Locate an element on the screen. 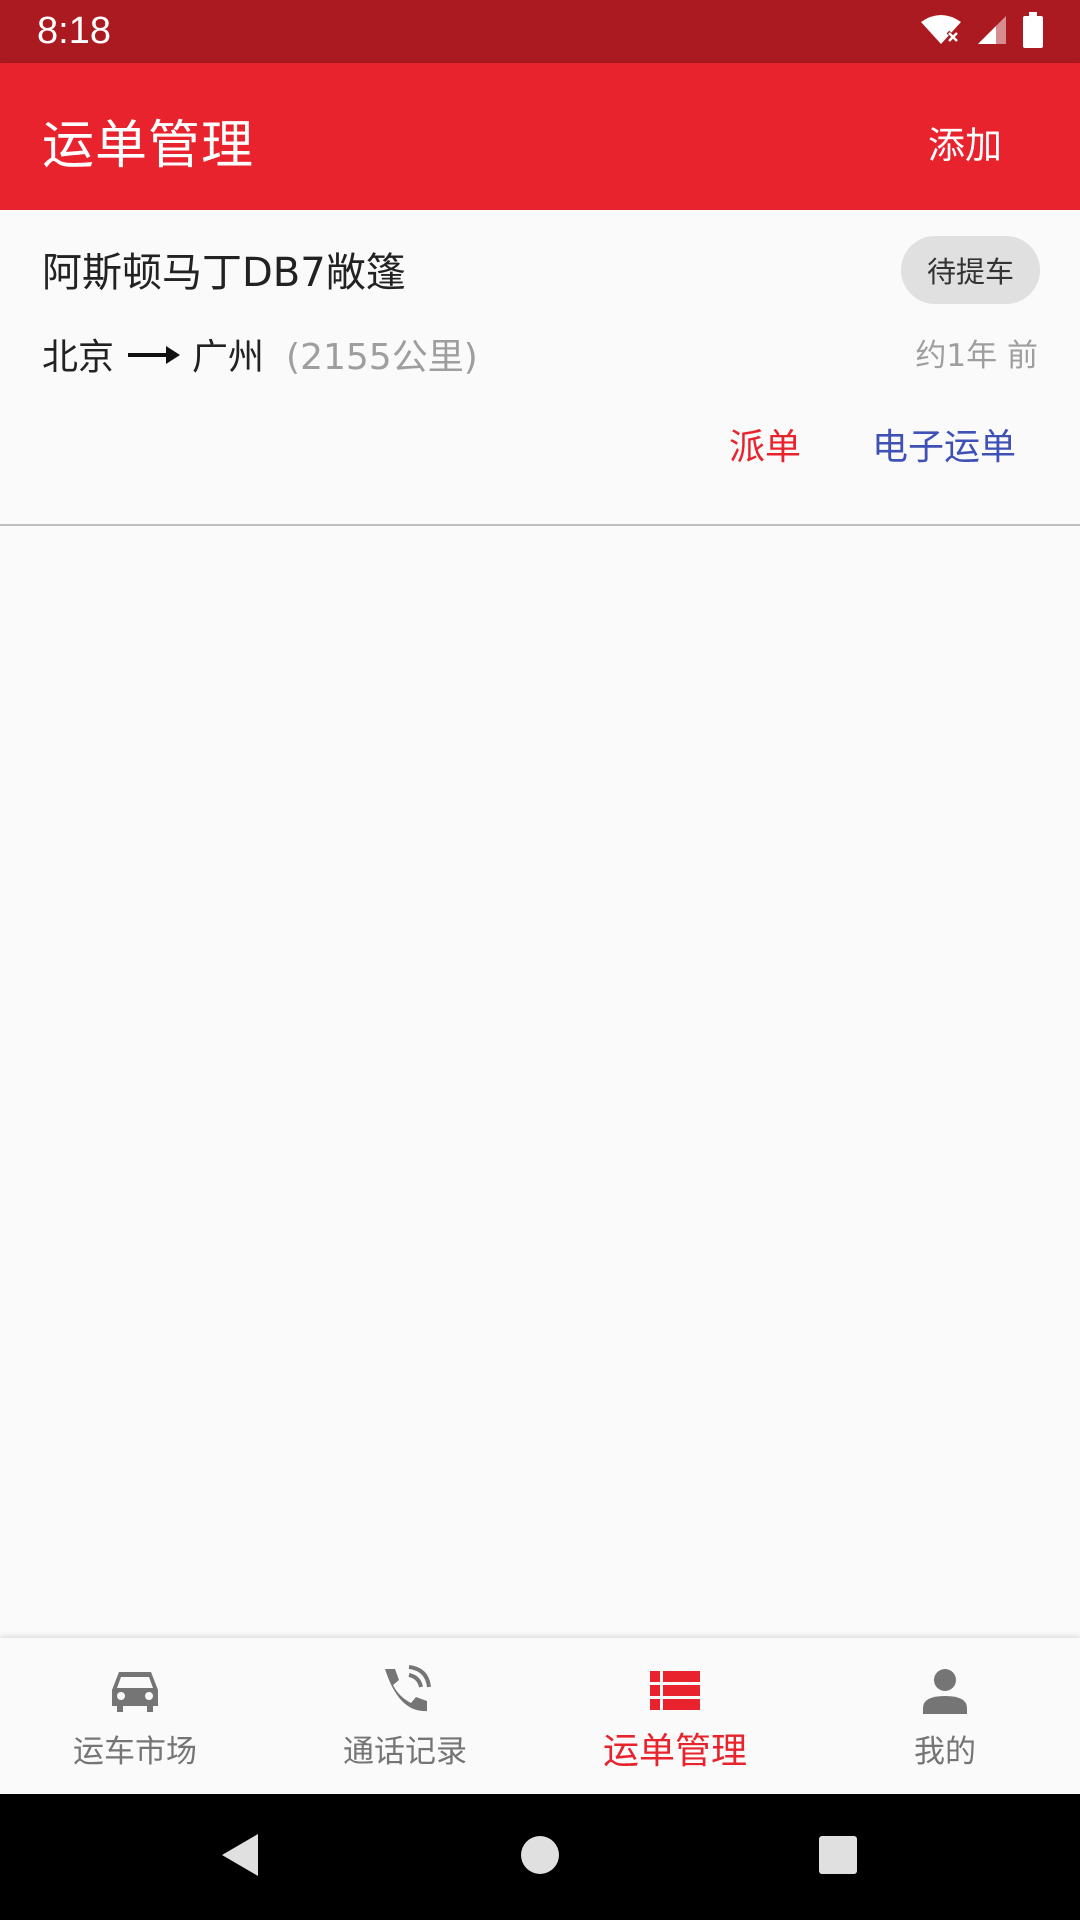  system-nav-bar is located at coordinates (540, 1857).